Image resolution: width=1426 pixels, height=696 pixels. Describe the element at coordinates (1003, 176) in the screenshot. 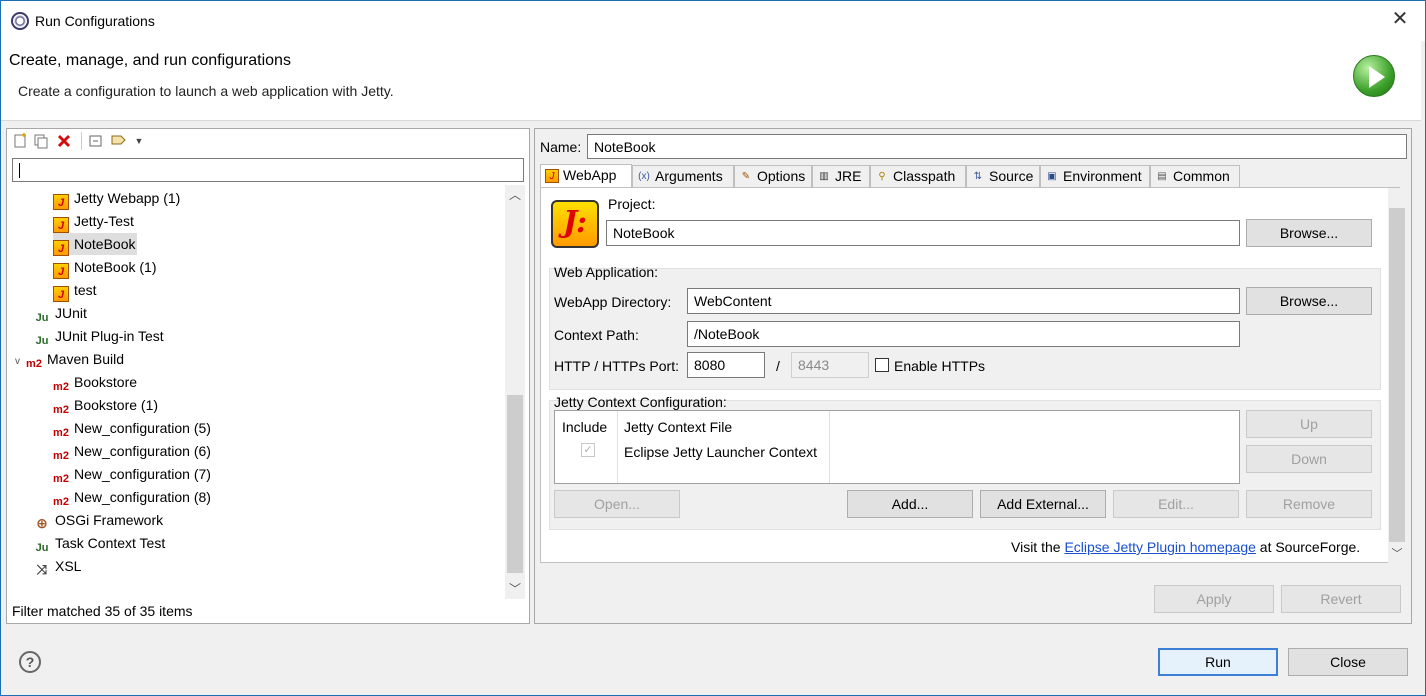

I see `tab-source: ⇅ Source` at that location.